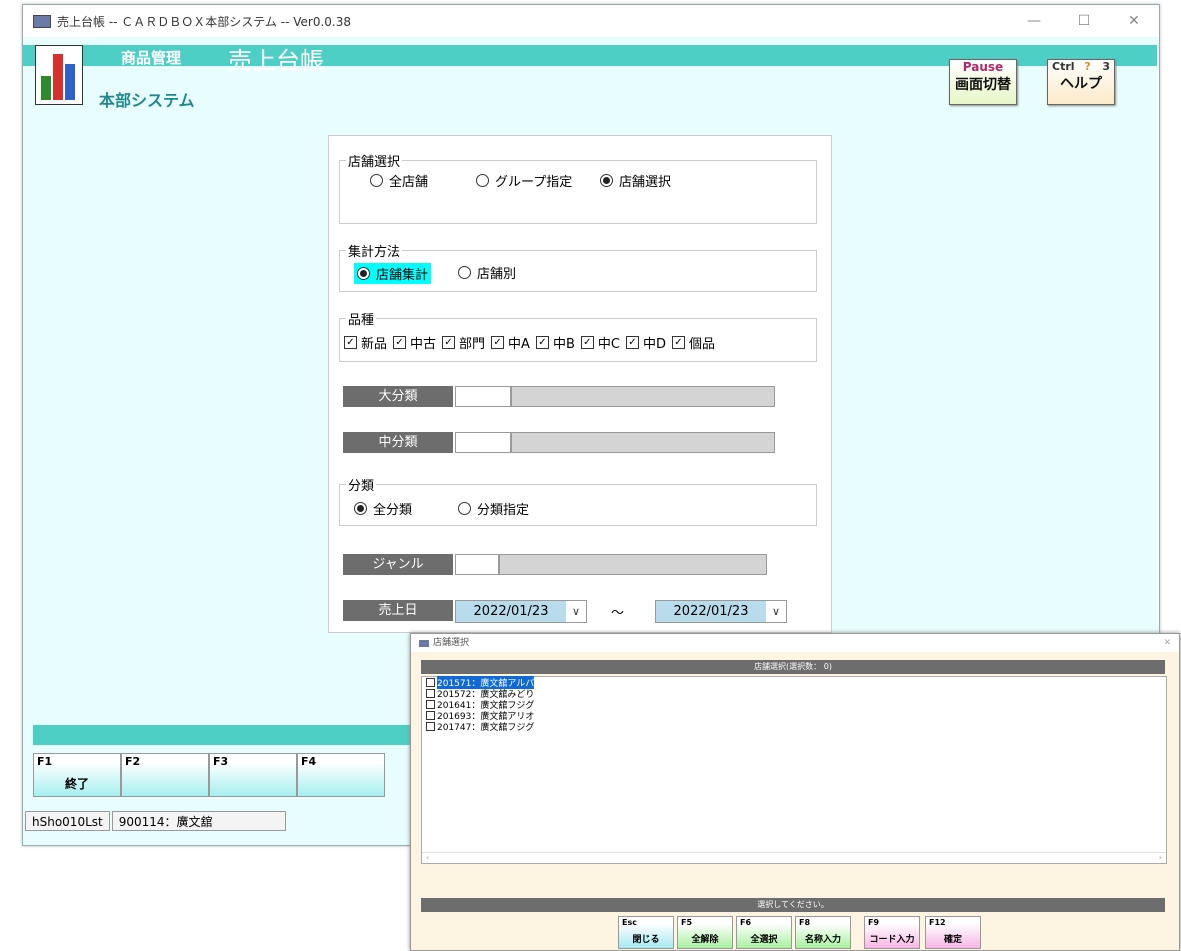 The image size is (1181, 951). I want to click on maximize-icon: ☐, so click(1084, 21).